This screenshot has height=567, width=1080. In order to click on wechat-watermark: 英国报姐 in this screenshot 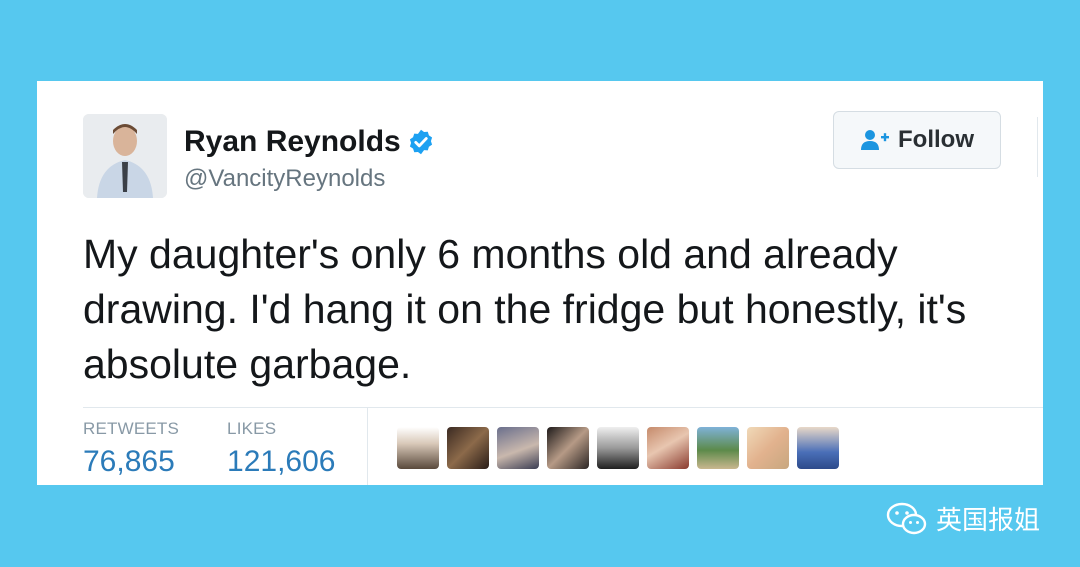, I will do `click(963, 518)`.